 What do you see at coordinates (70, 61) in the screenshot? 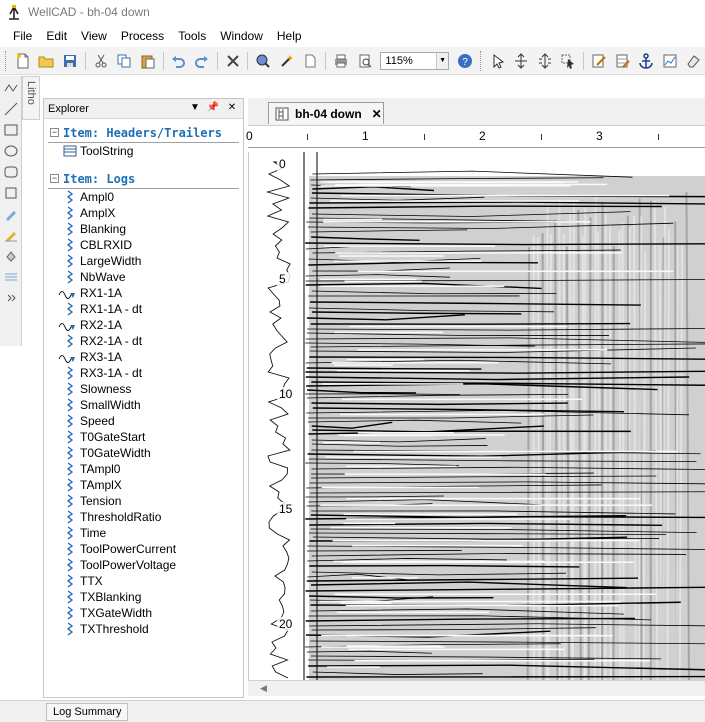
I see `save-icon` at bounding box center [70, 61].